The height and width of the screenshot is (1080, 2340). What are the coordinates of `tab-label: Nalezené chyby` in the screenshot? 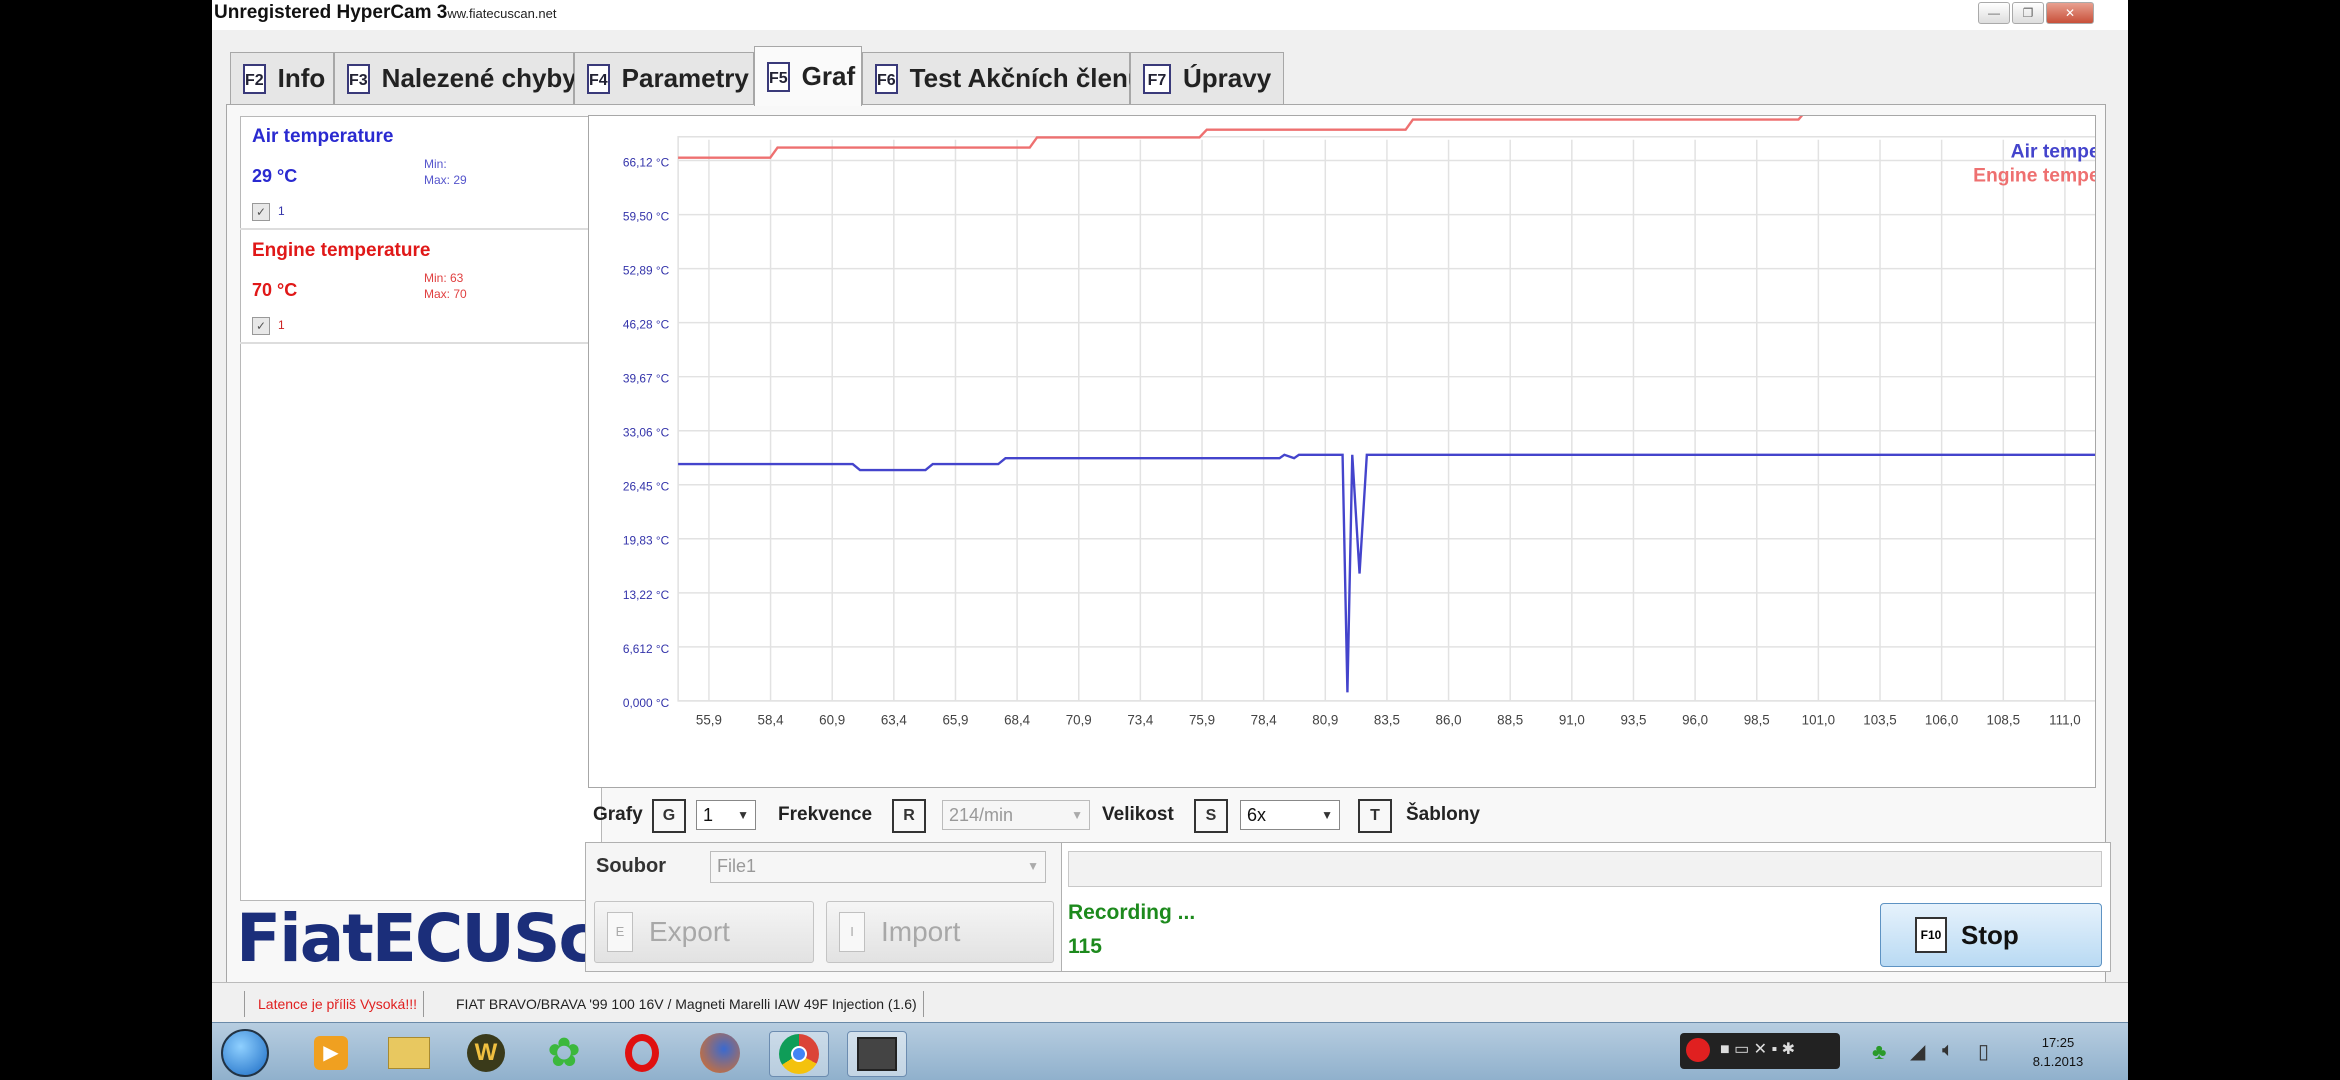 It's located at (479, 78).